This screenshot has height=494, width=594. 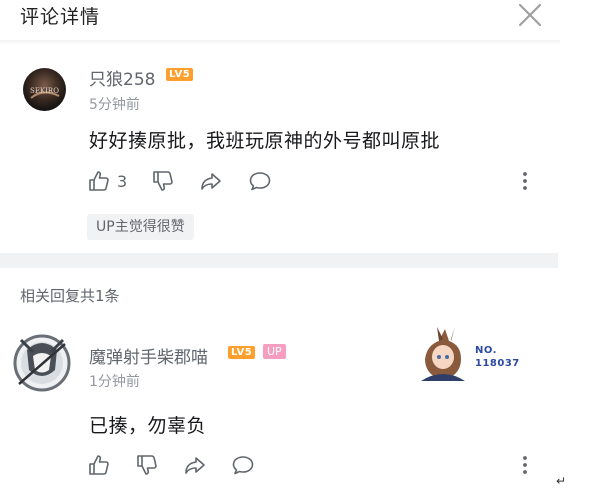 I want to click on page-title: 评论详情, so click(x=60, y=17).